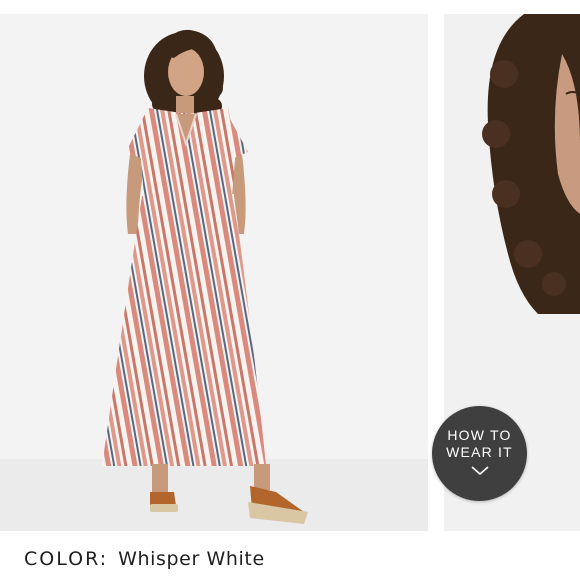 Image resolution: width=580 pixels, height=580 pixels. Describe the element at coordinates (479, 434) in the screenshot. I see `how-to-wear-line1: HOW TO` at that location.